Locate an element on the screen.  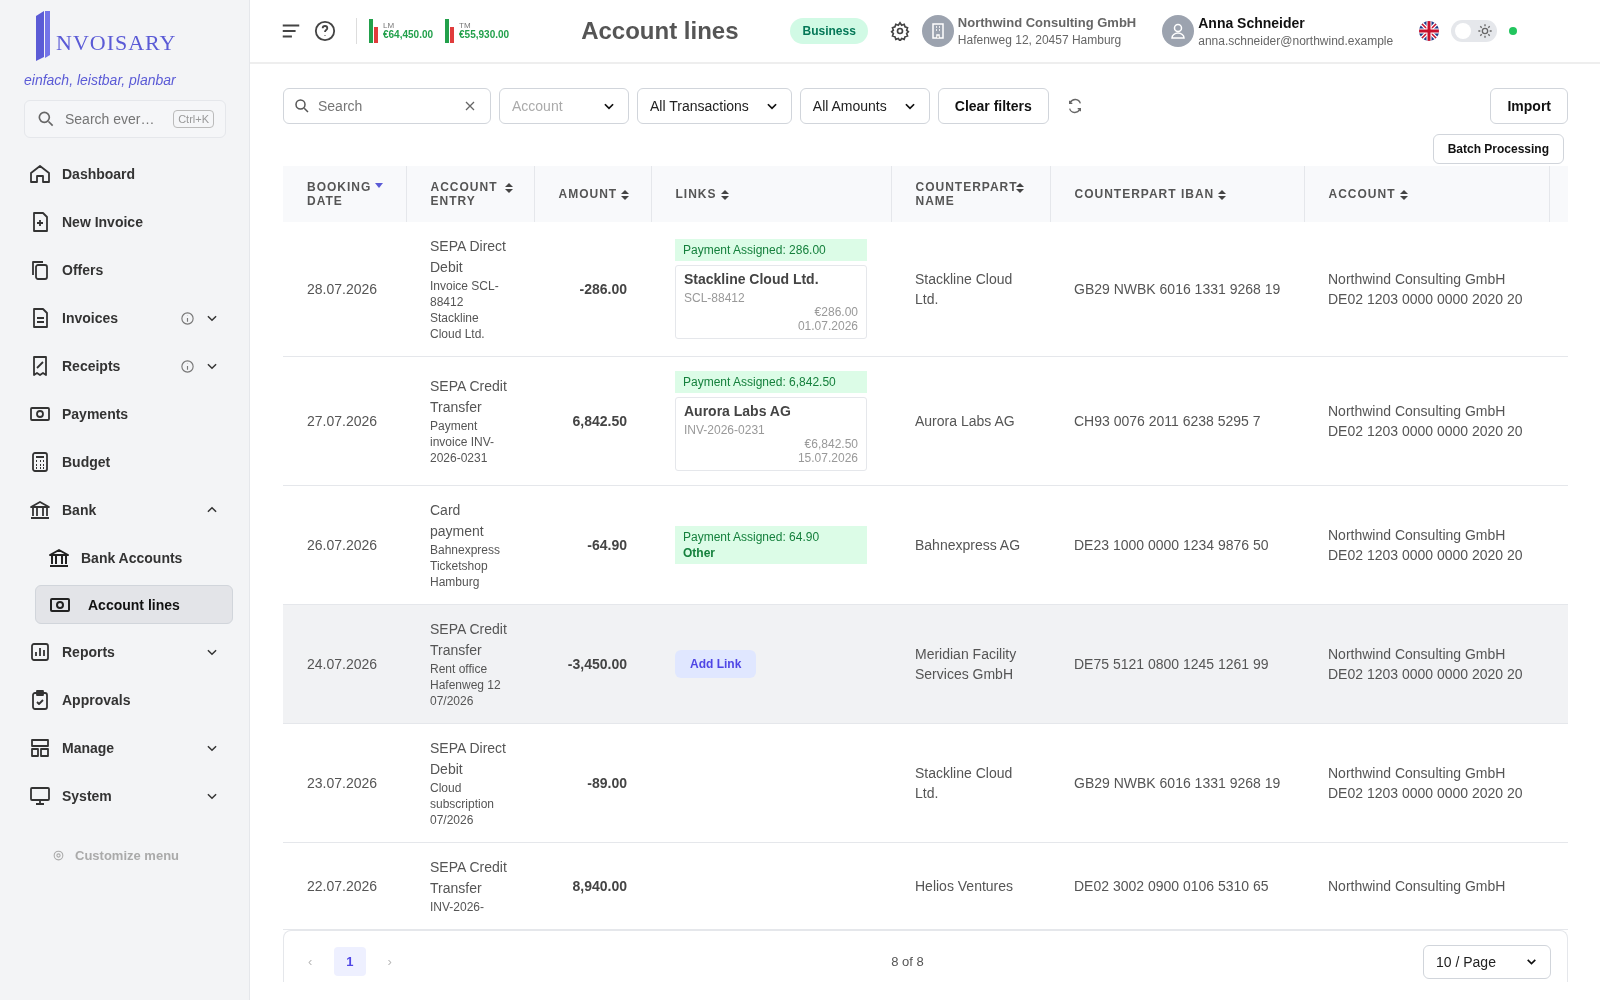
column-header: ACCOUNT ENTRY is located at coordinates (470, 194).